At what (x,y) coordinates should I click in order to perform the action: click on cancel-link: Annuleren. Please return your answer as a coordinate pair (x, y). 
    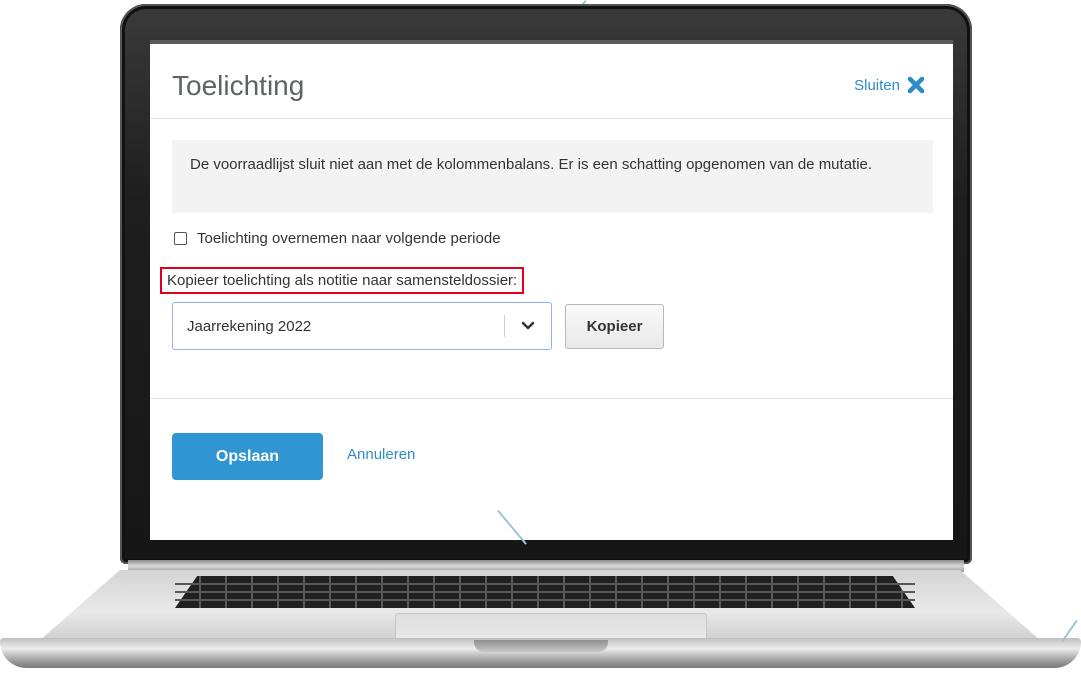
    Looking at the image, I should click on (381, 454).